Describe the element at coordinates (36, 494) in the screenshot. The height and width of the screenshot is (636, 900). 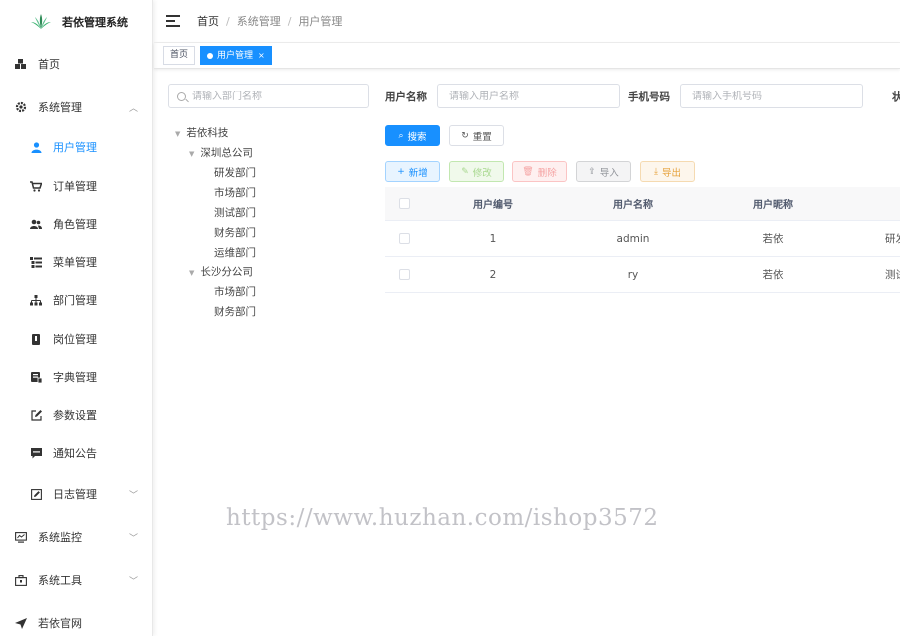
I see `log-icon` at that location.